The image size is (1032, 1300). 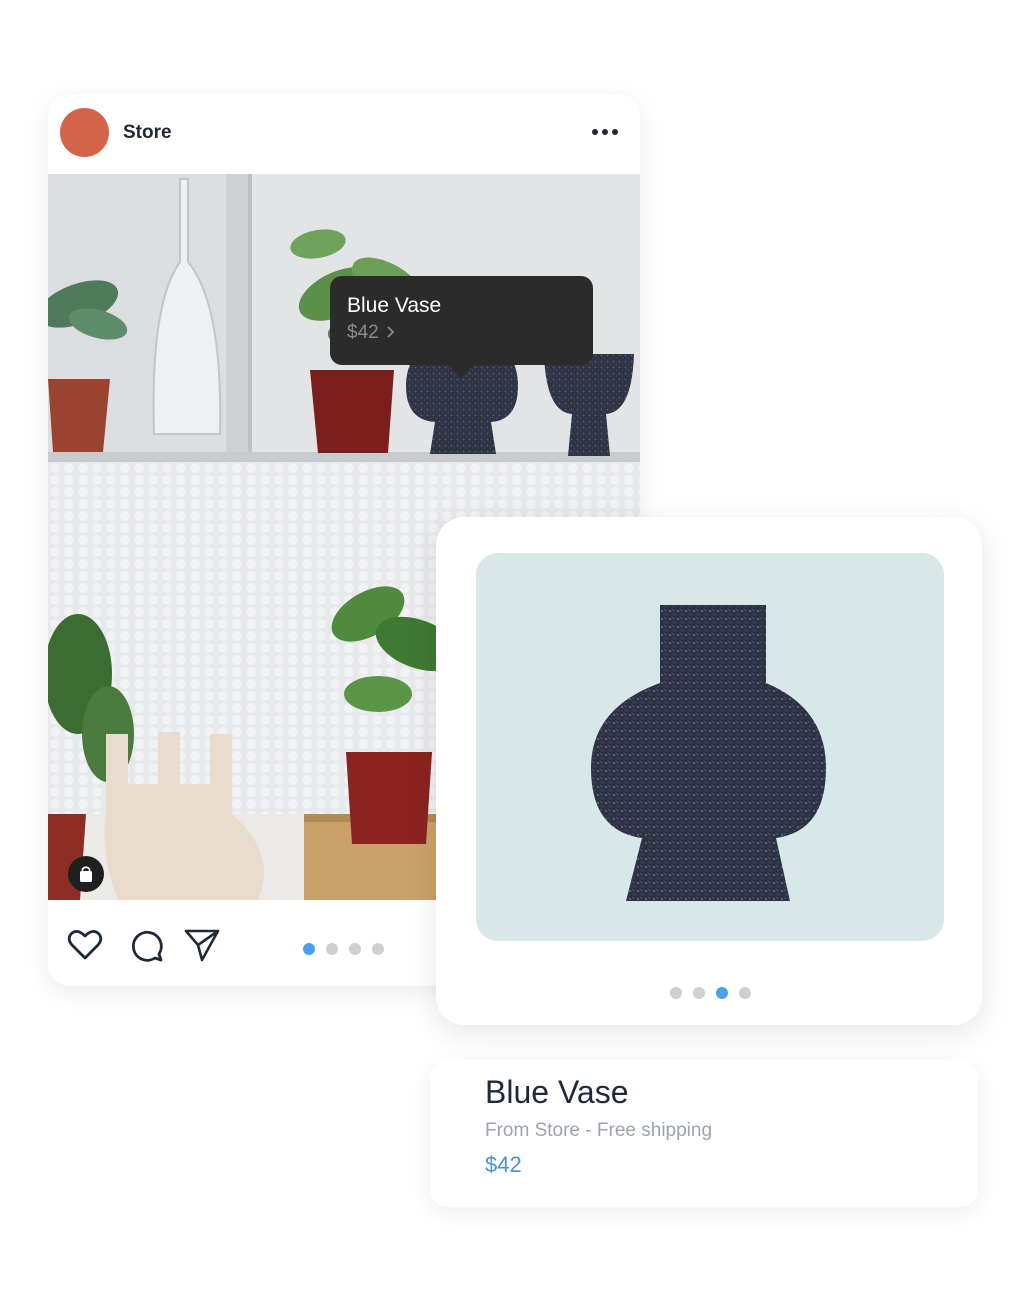 I want to click on shopping-bag-icon, so click(x=86, y=874).